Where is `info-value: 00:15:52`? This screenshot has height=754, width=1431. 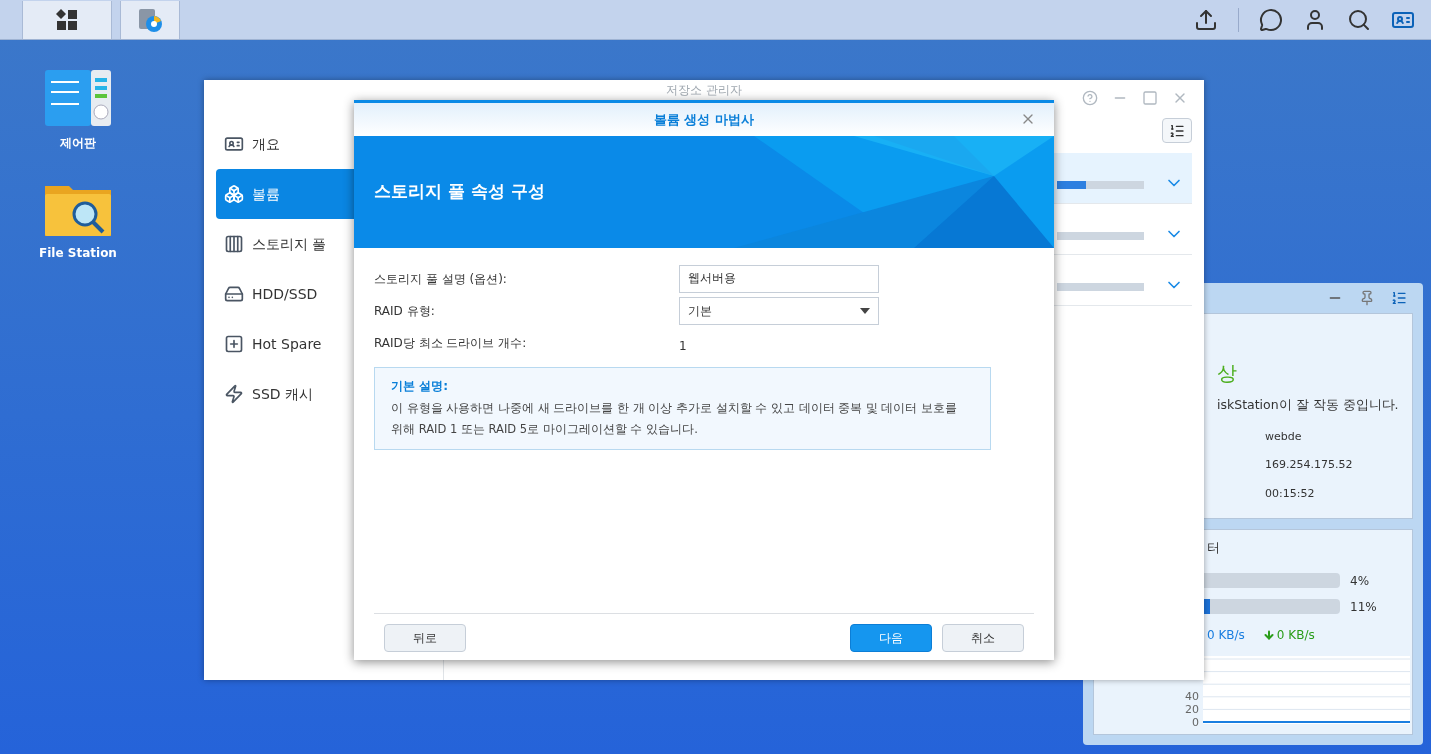 info-value: 00:15:52 is located at coordinates (1290, 493).